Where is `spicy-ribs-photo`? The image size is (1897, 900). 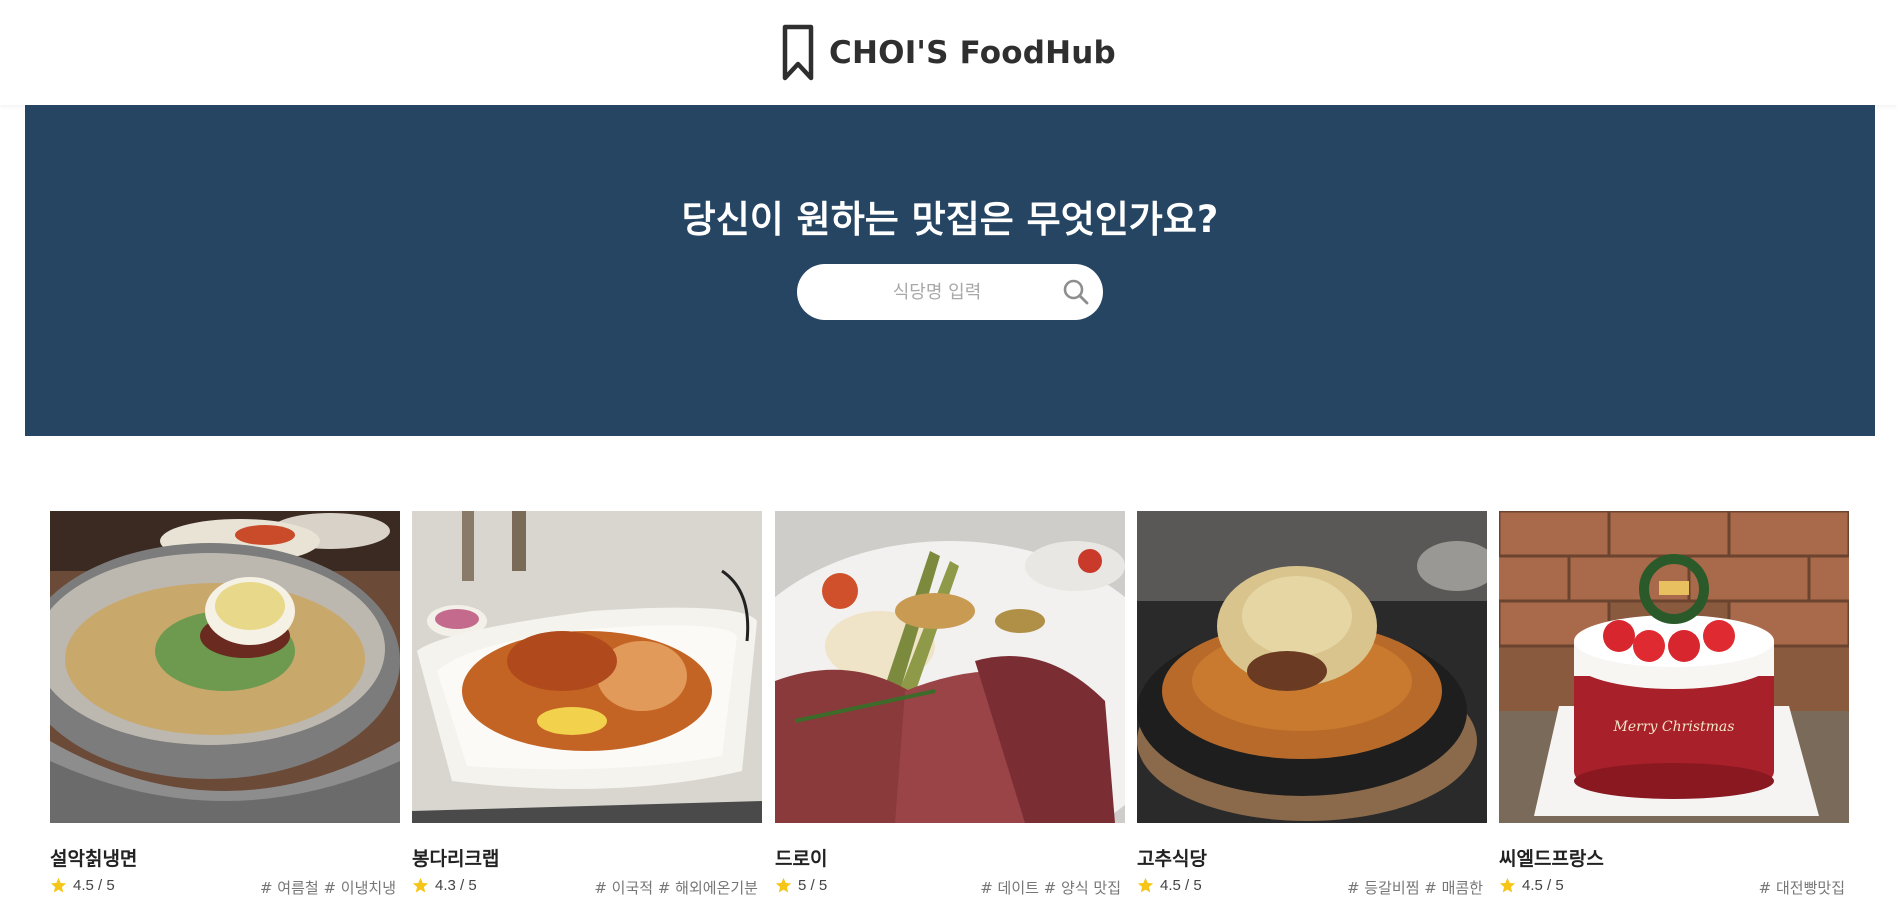
spicy-ribs-photo is located at coordinates (1312, 667).